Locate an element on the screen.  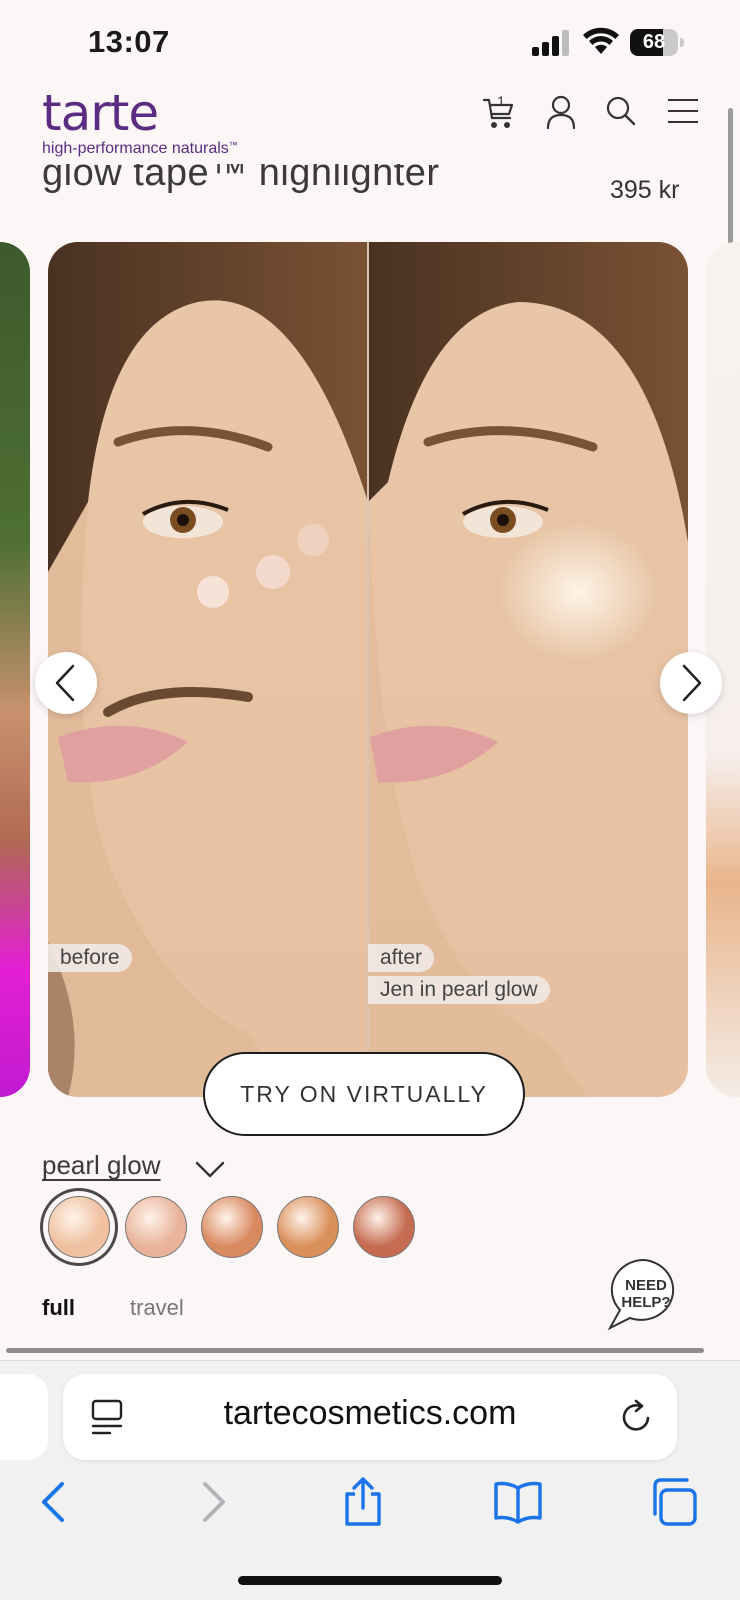
before-label: before is located at coordinates (90, 958).